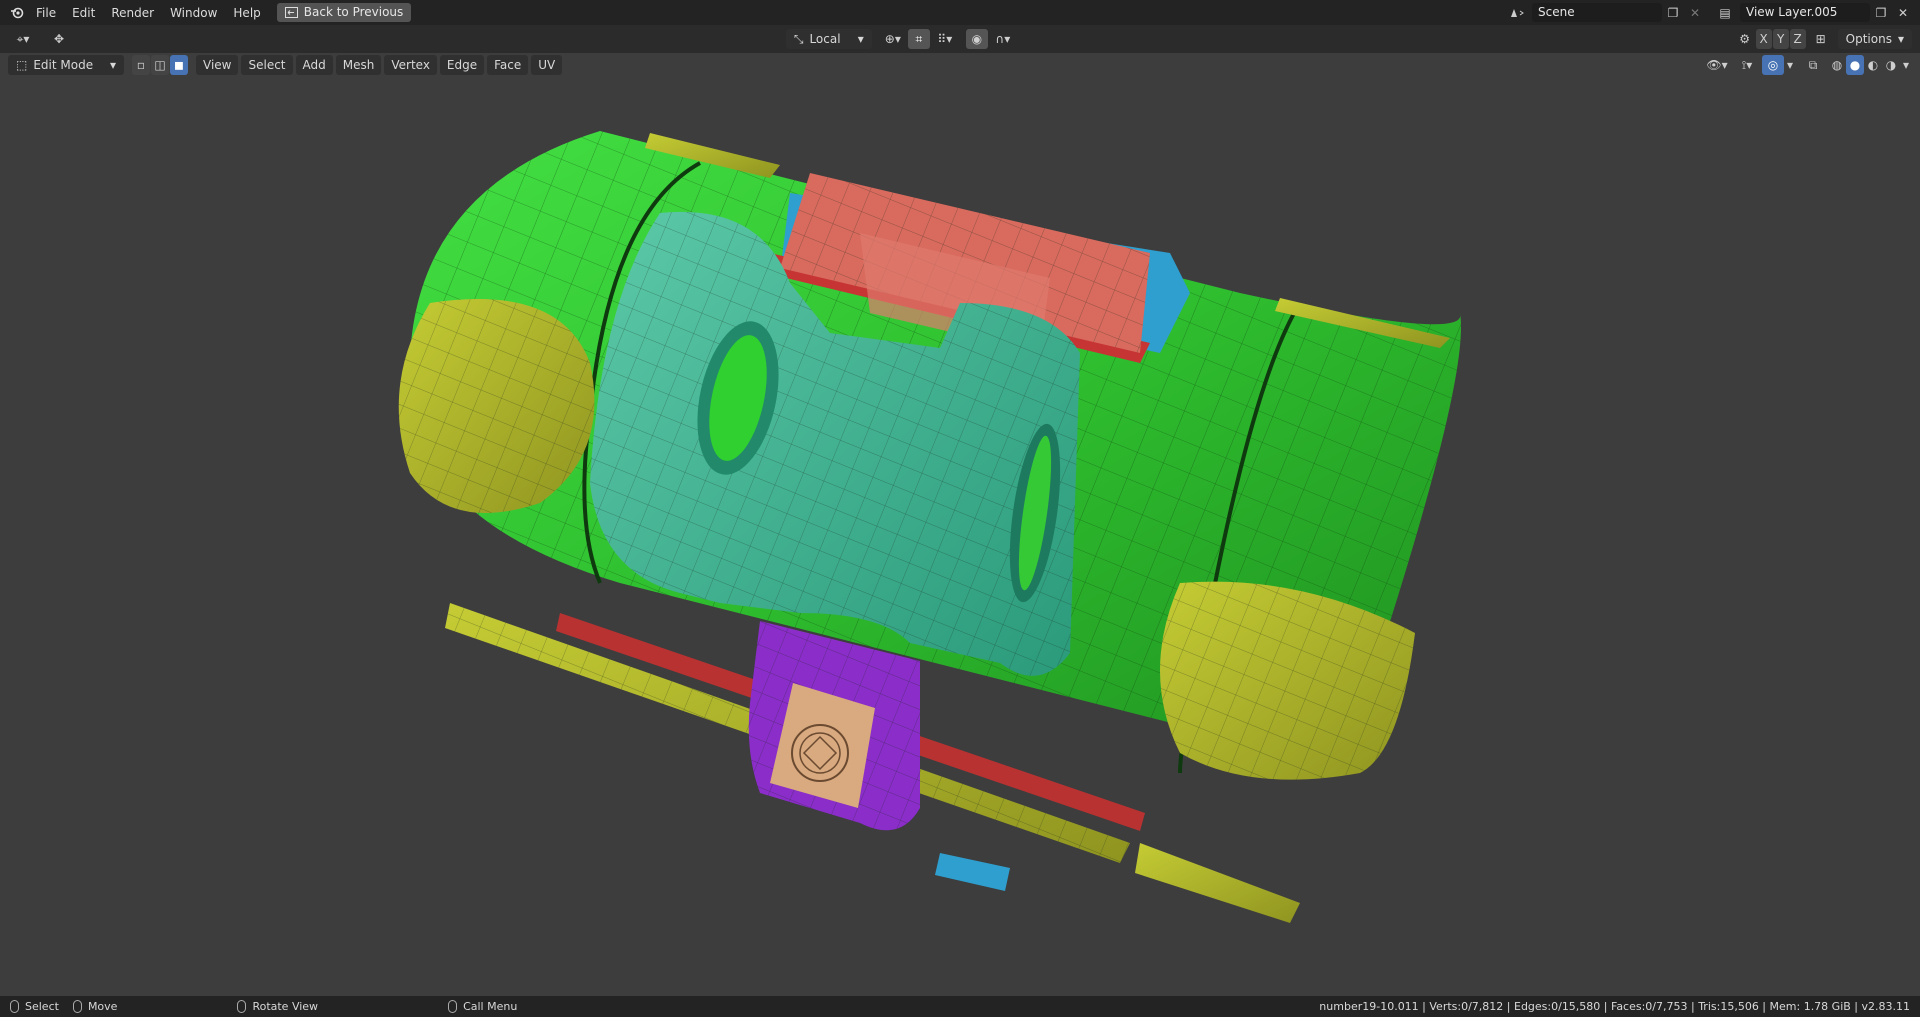  Describe the element at coordinates (1881, 13) in the screenshot. I see `new-view-layer-icon: ❐` at that location.